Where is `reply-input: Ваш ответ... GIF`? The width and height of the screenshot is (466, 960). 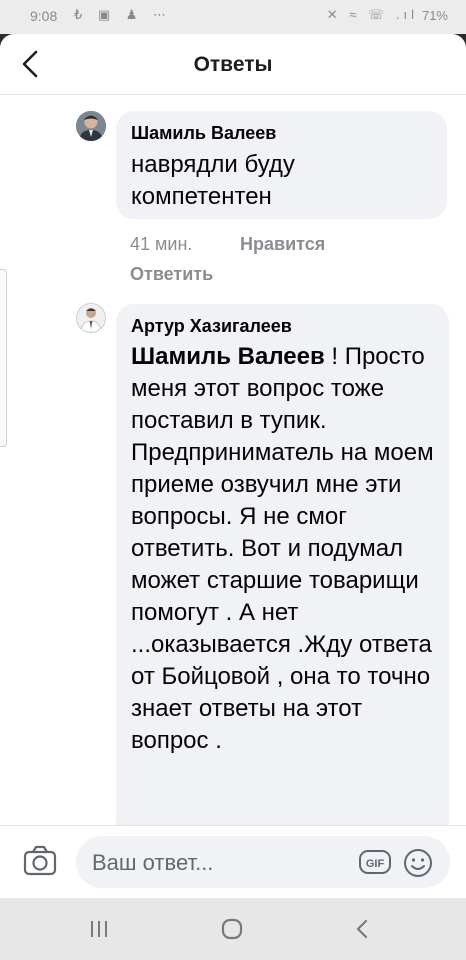
reply-input: Ваш ответ... GIF is located at coordinates (263, 862).